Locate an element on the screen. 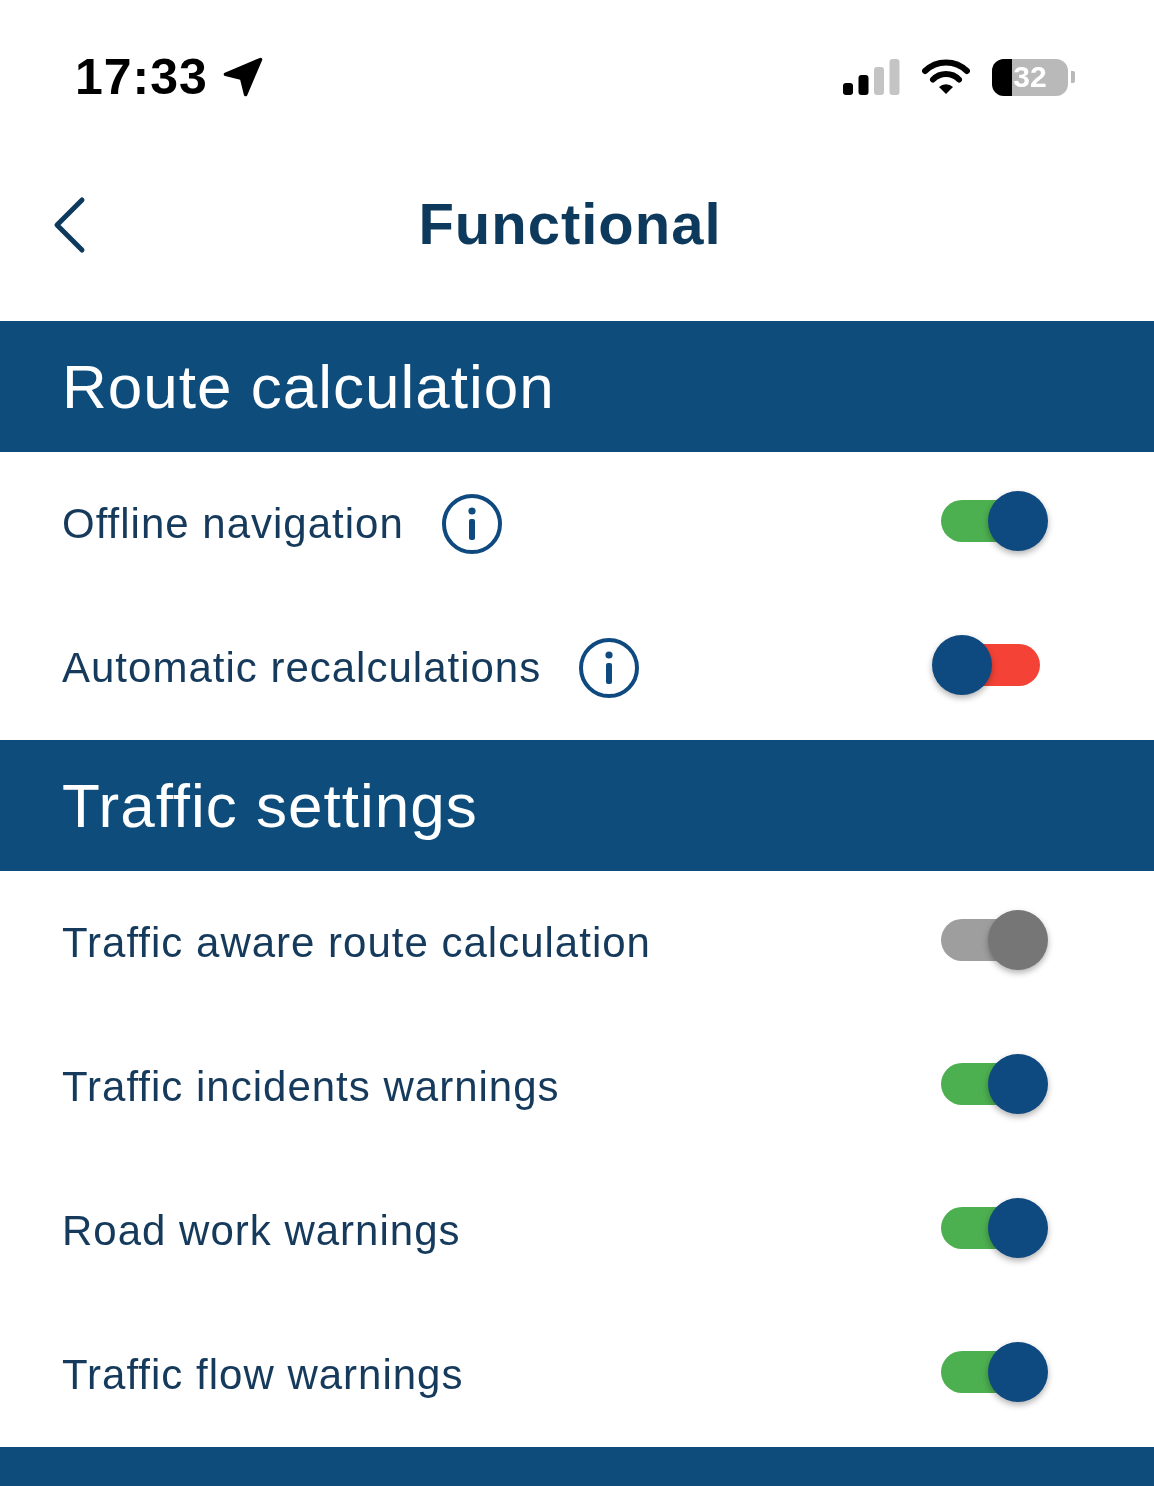 This screenshot has width=1154, height=1486. wifi-icon is located at coordinates (946, 77).